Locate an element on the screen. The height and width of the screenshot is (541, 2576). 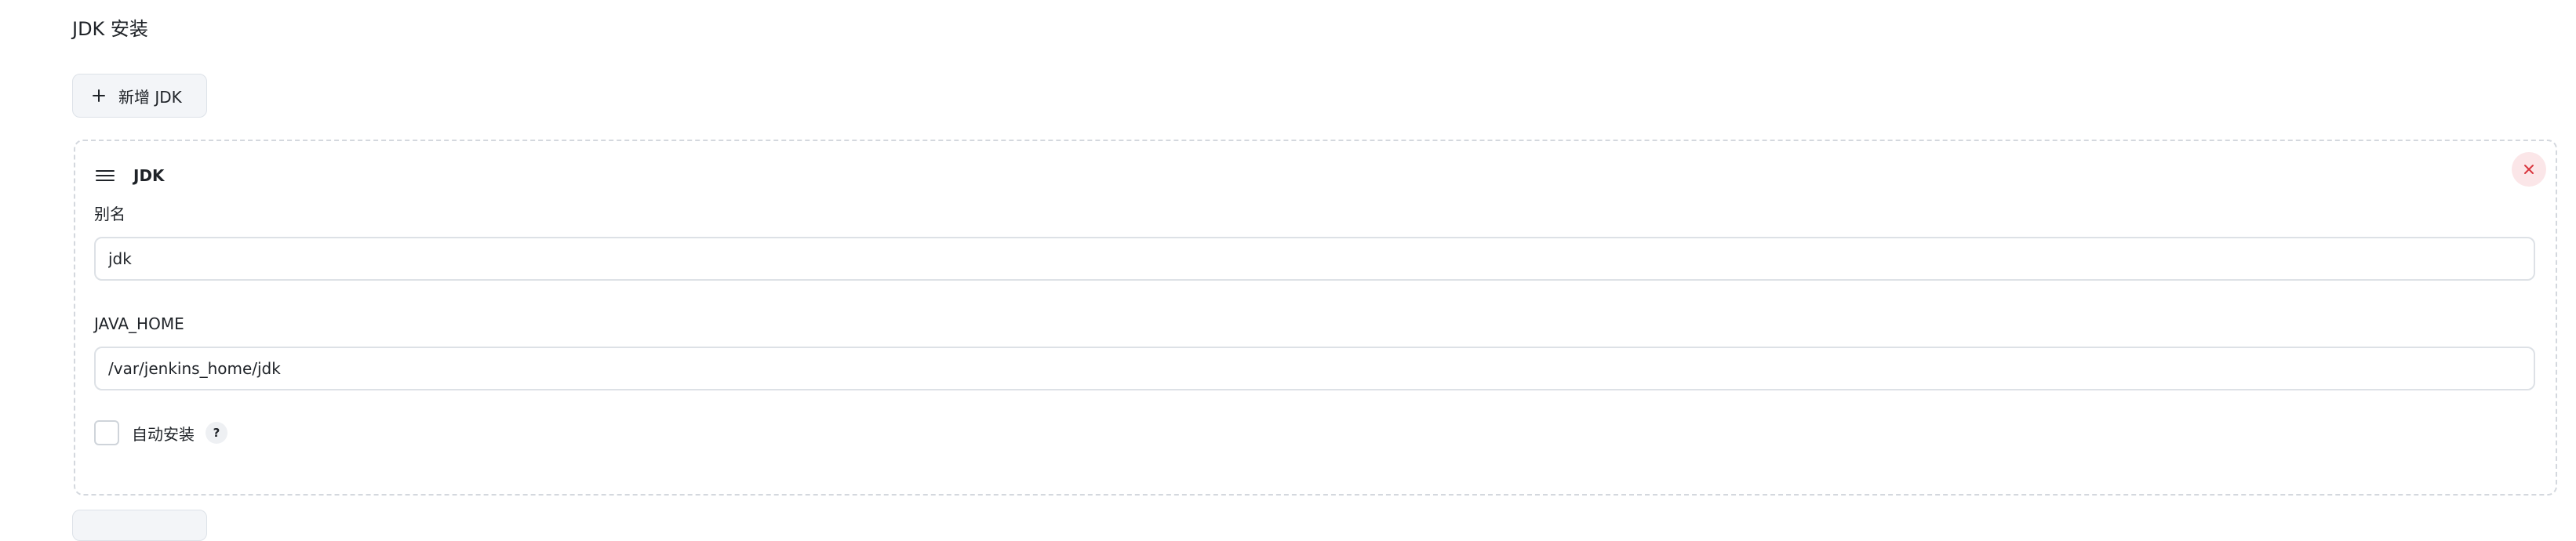
java-home-input is located at coordinates (1314, 368).